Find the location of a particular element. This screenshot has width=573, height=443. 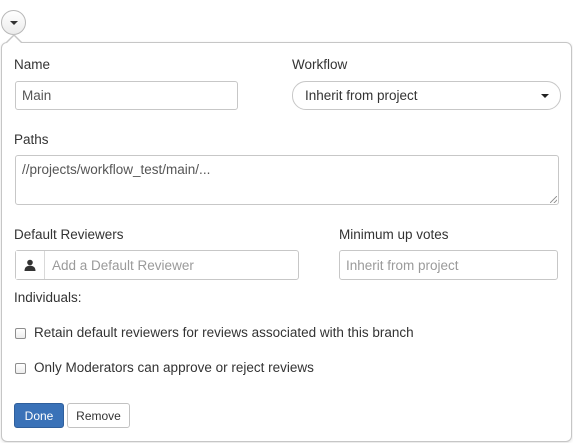

minimum-up-votes-input is located at coordinates (448, 265).